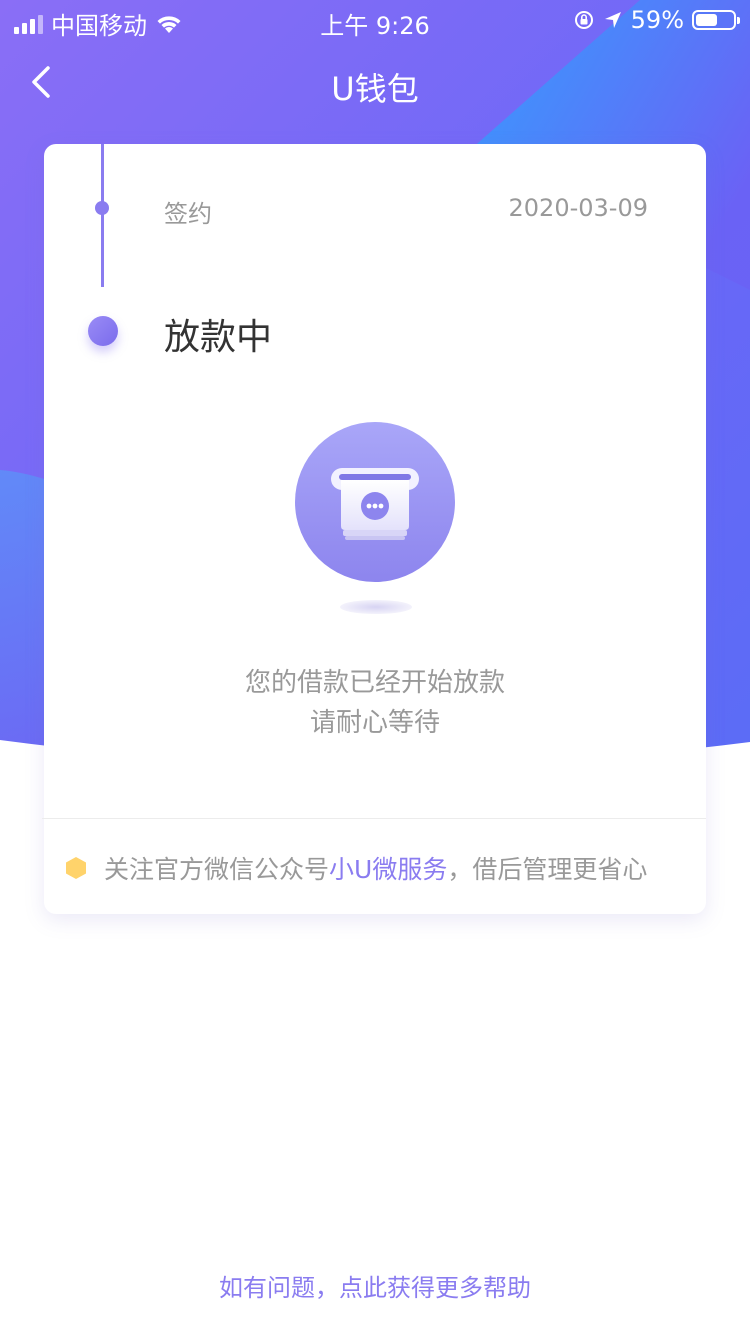  I want to click on wechat-follow-banner: 关注官方微信公众号 小U微服务 ，借后管理更省心, so click(355, 868).